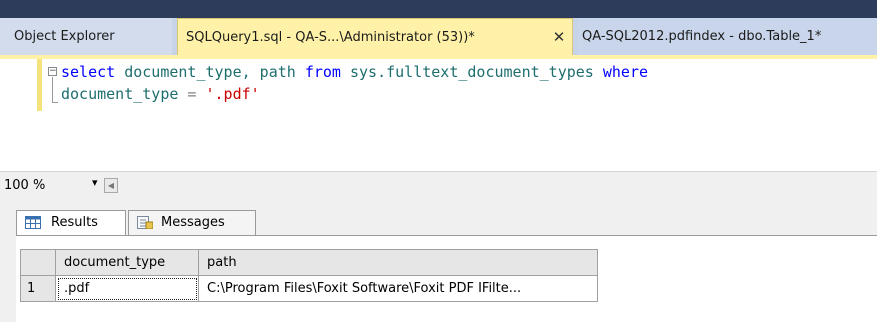 Image resolution: width=877 pixels, height=323 pixels. I want to click on code-text: document_type, path, so click(210, 72).